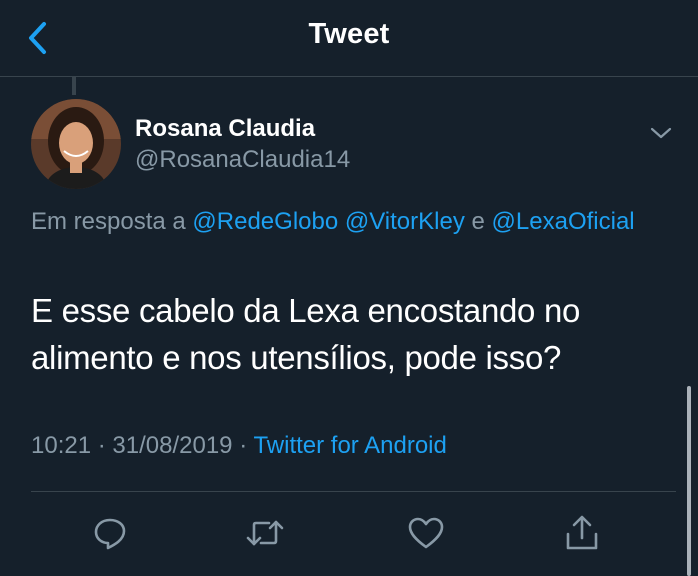 This screenshot has height=576, width=698. I want to click on chevron-down-icon, so click(661, 133).